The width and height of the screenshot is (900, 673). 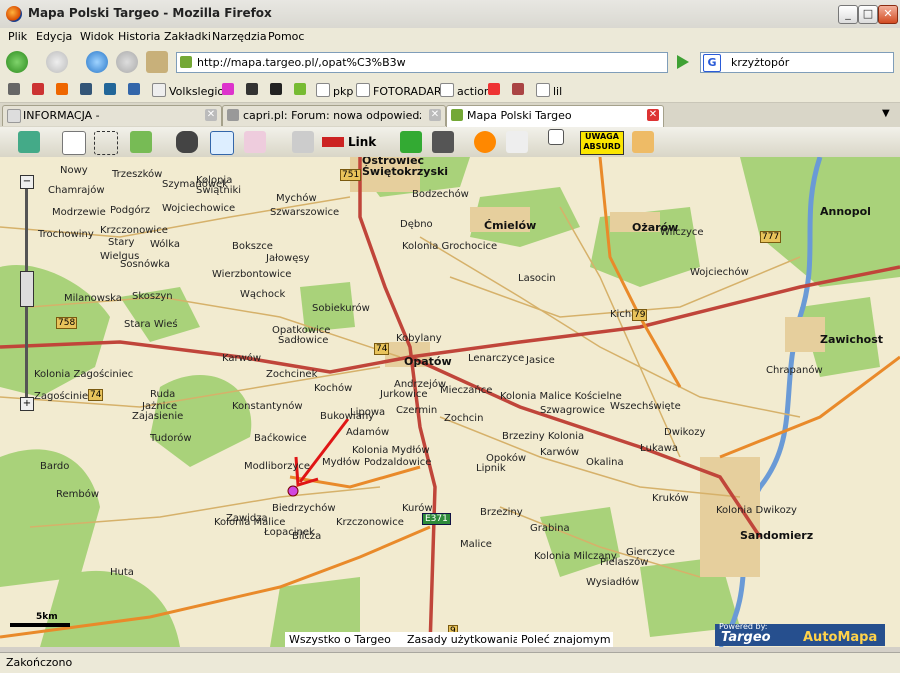 What do you see at coordinates (464, 418) in the screenshot?
I see `town-label: Zochcin` at bounding box center [464, 418].